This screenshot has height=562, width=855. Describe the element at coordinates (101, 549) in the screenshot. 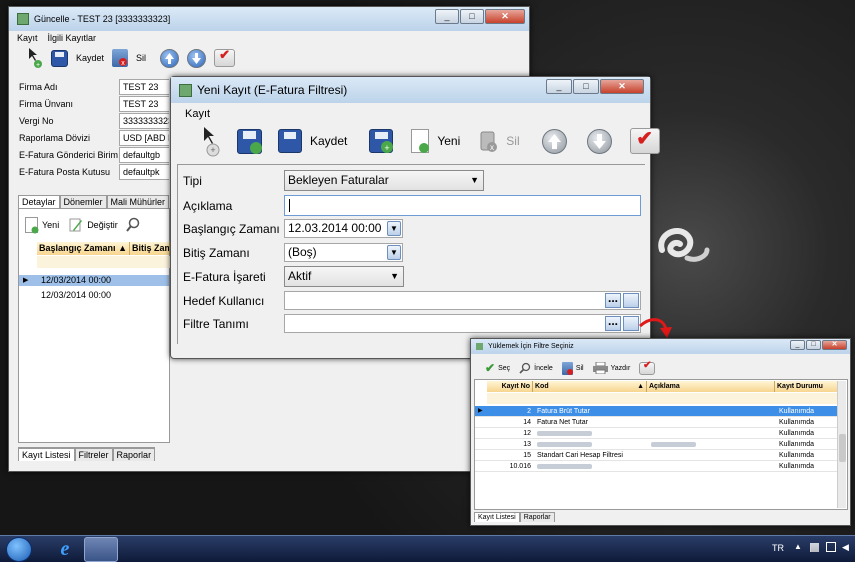

I see `taskbar-app-icon` at that location.